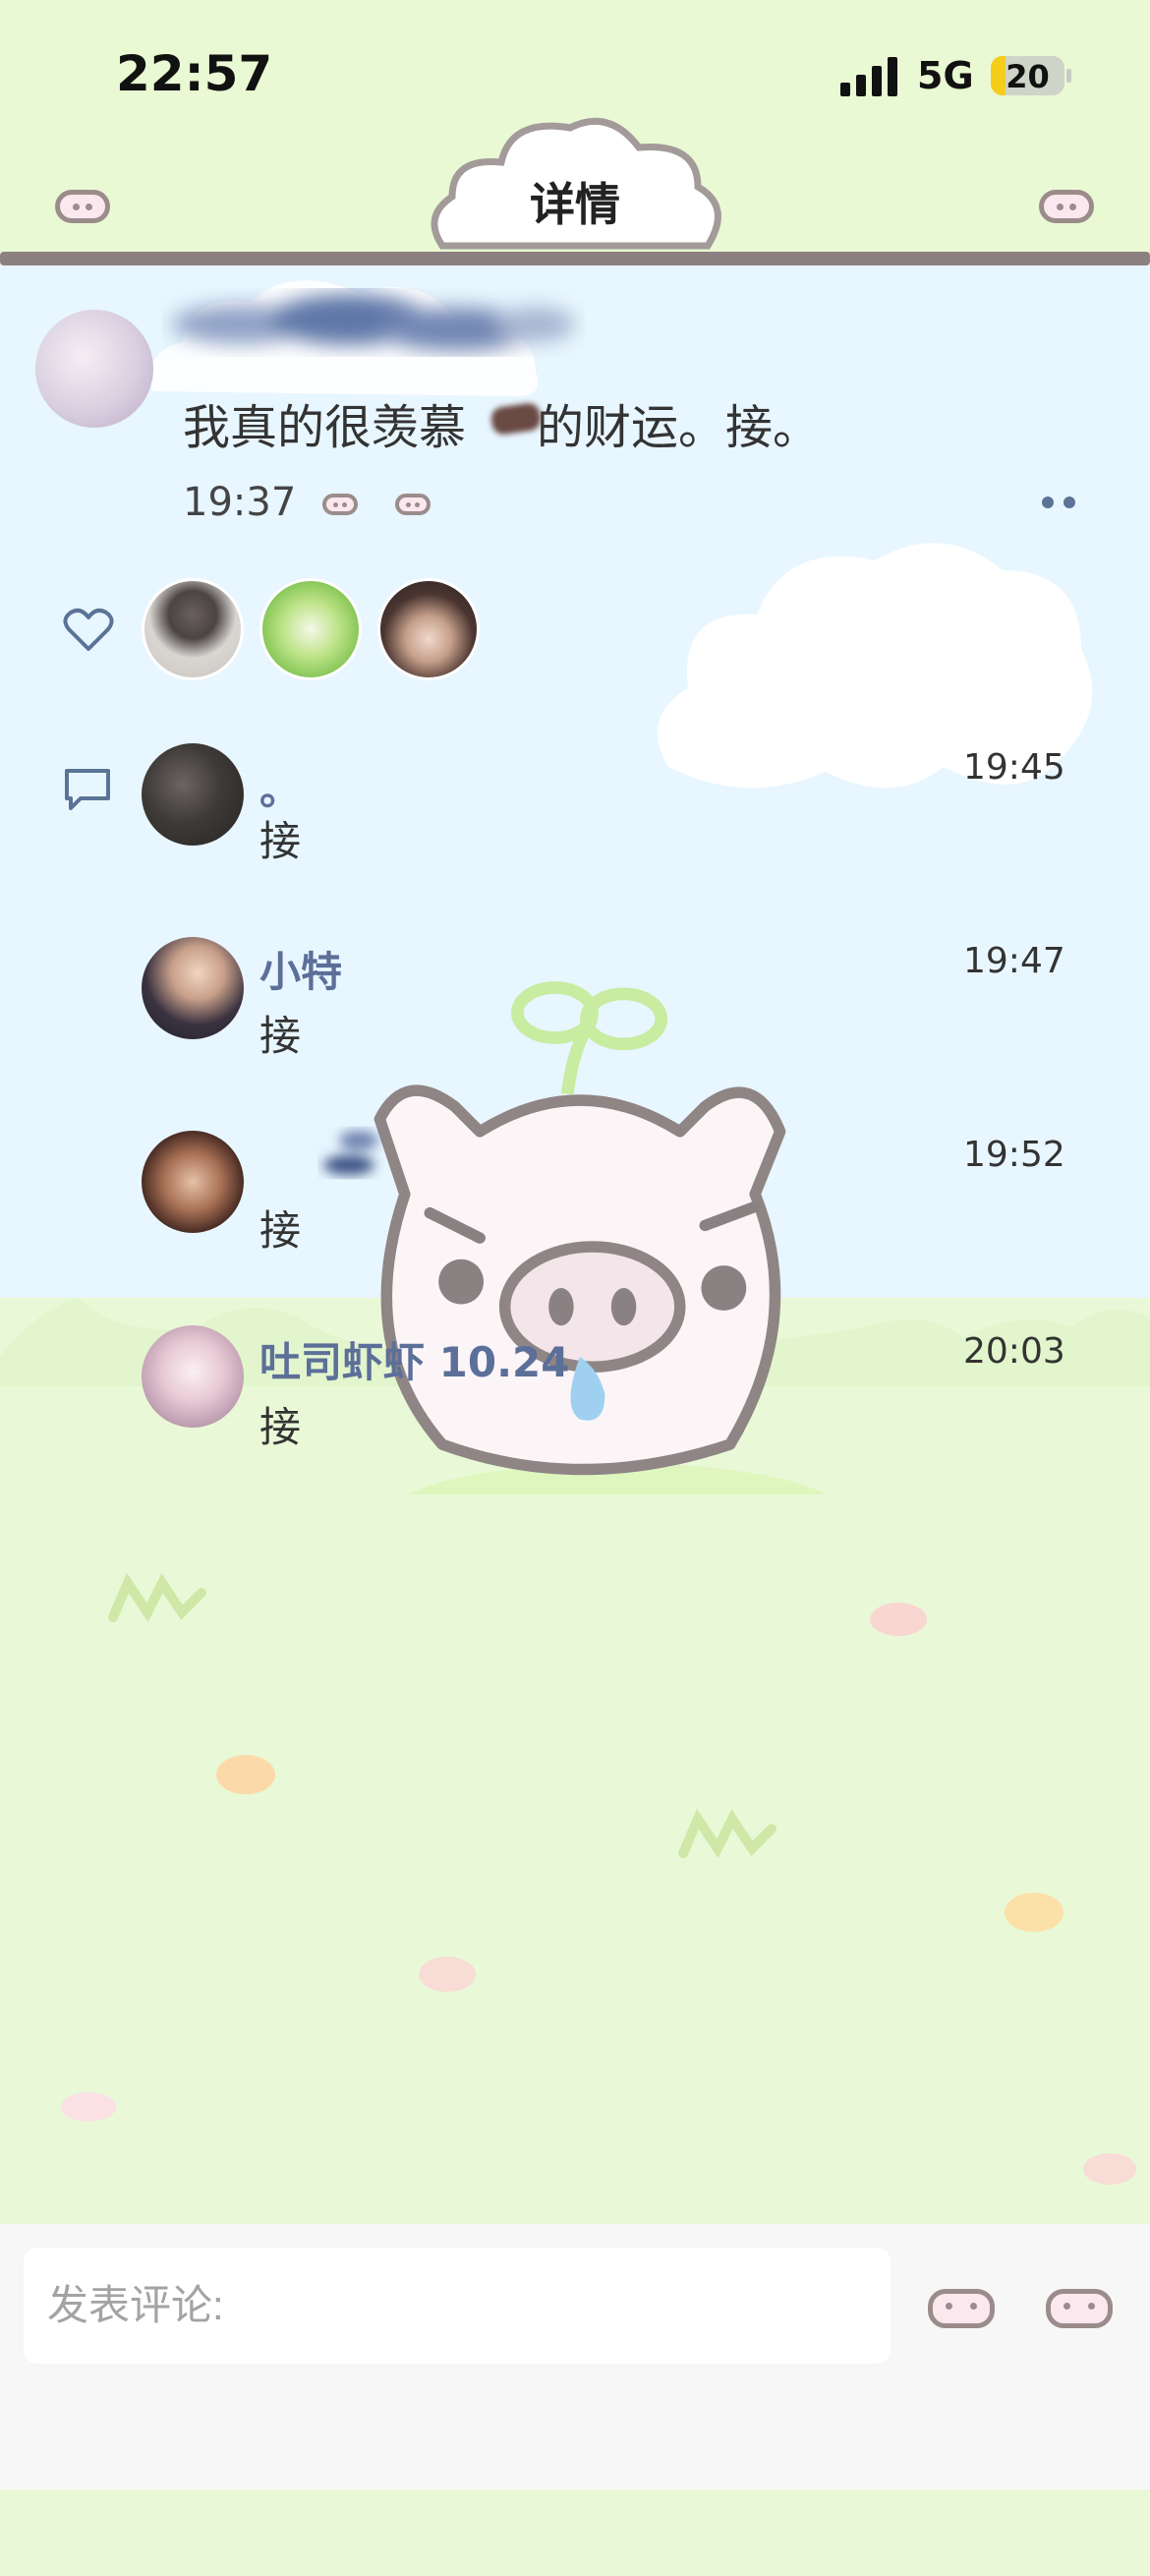 This screenshot has height=2576, width=1150. Describe the element at coordinates (325, 427) in the screenshot. I see `post-text-part: 我真的很羡慕` at that location.